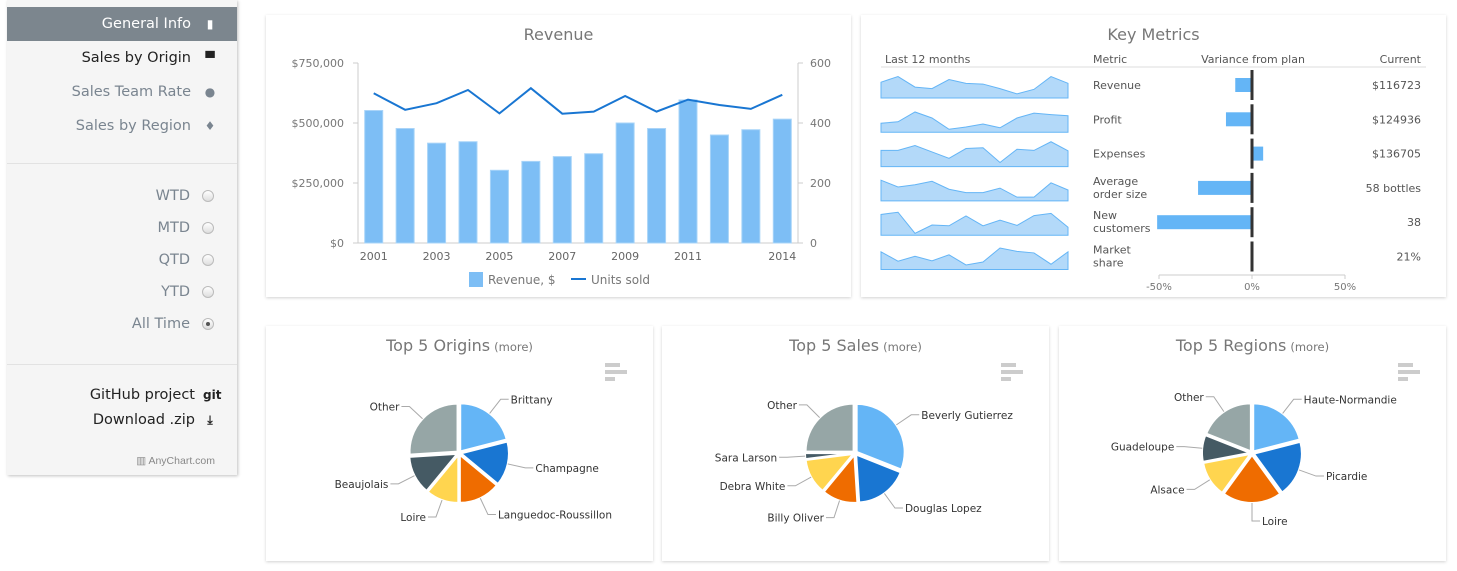 The height and width of the screenshot is (571, 1457). I want to click on current-value: $116723, so click(1396, 85).